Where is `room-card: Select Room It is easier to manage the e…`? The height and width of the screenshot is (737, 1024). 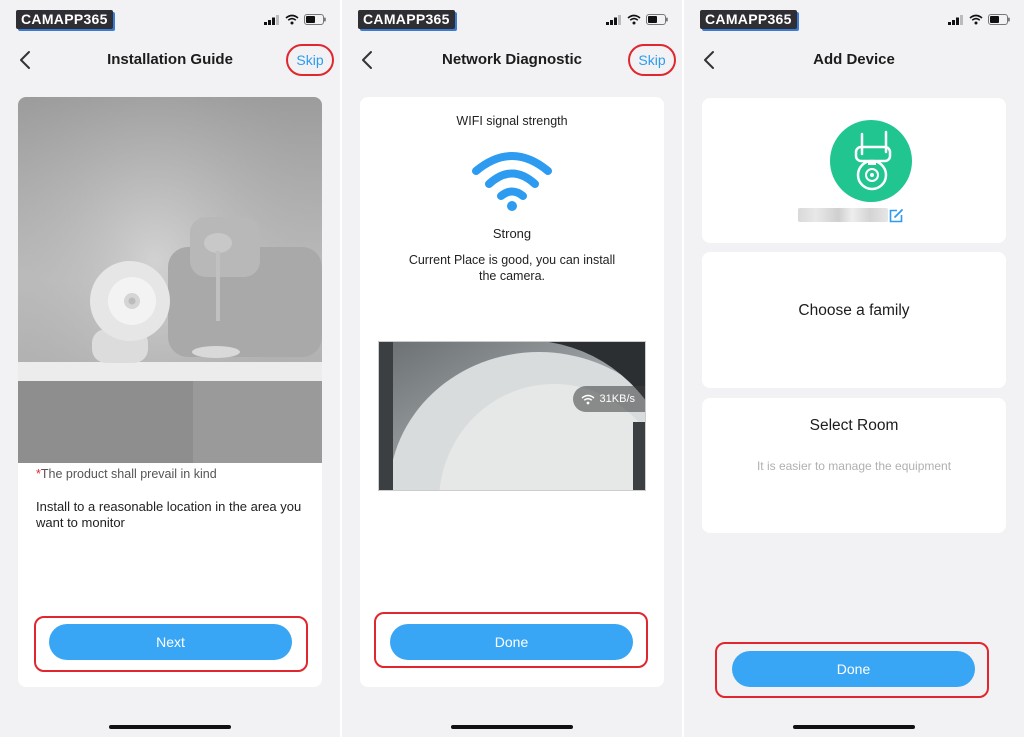
room-card: Select Room It is easier to manage the e… is located at coordinates (854, 465).